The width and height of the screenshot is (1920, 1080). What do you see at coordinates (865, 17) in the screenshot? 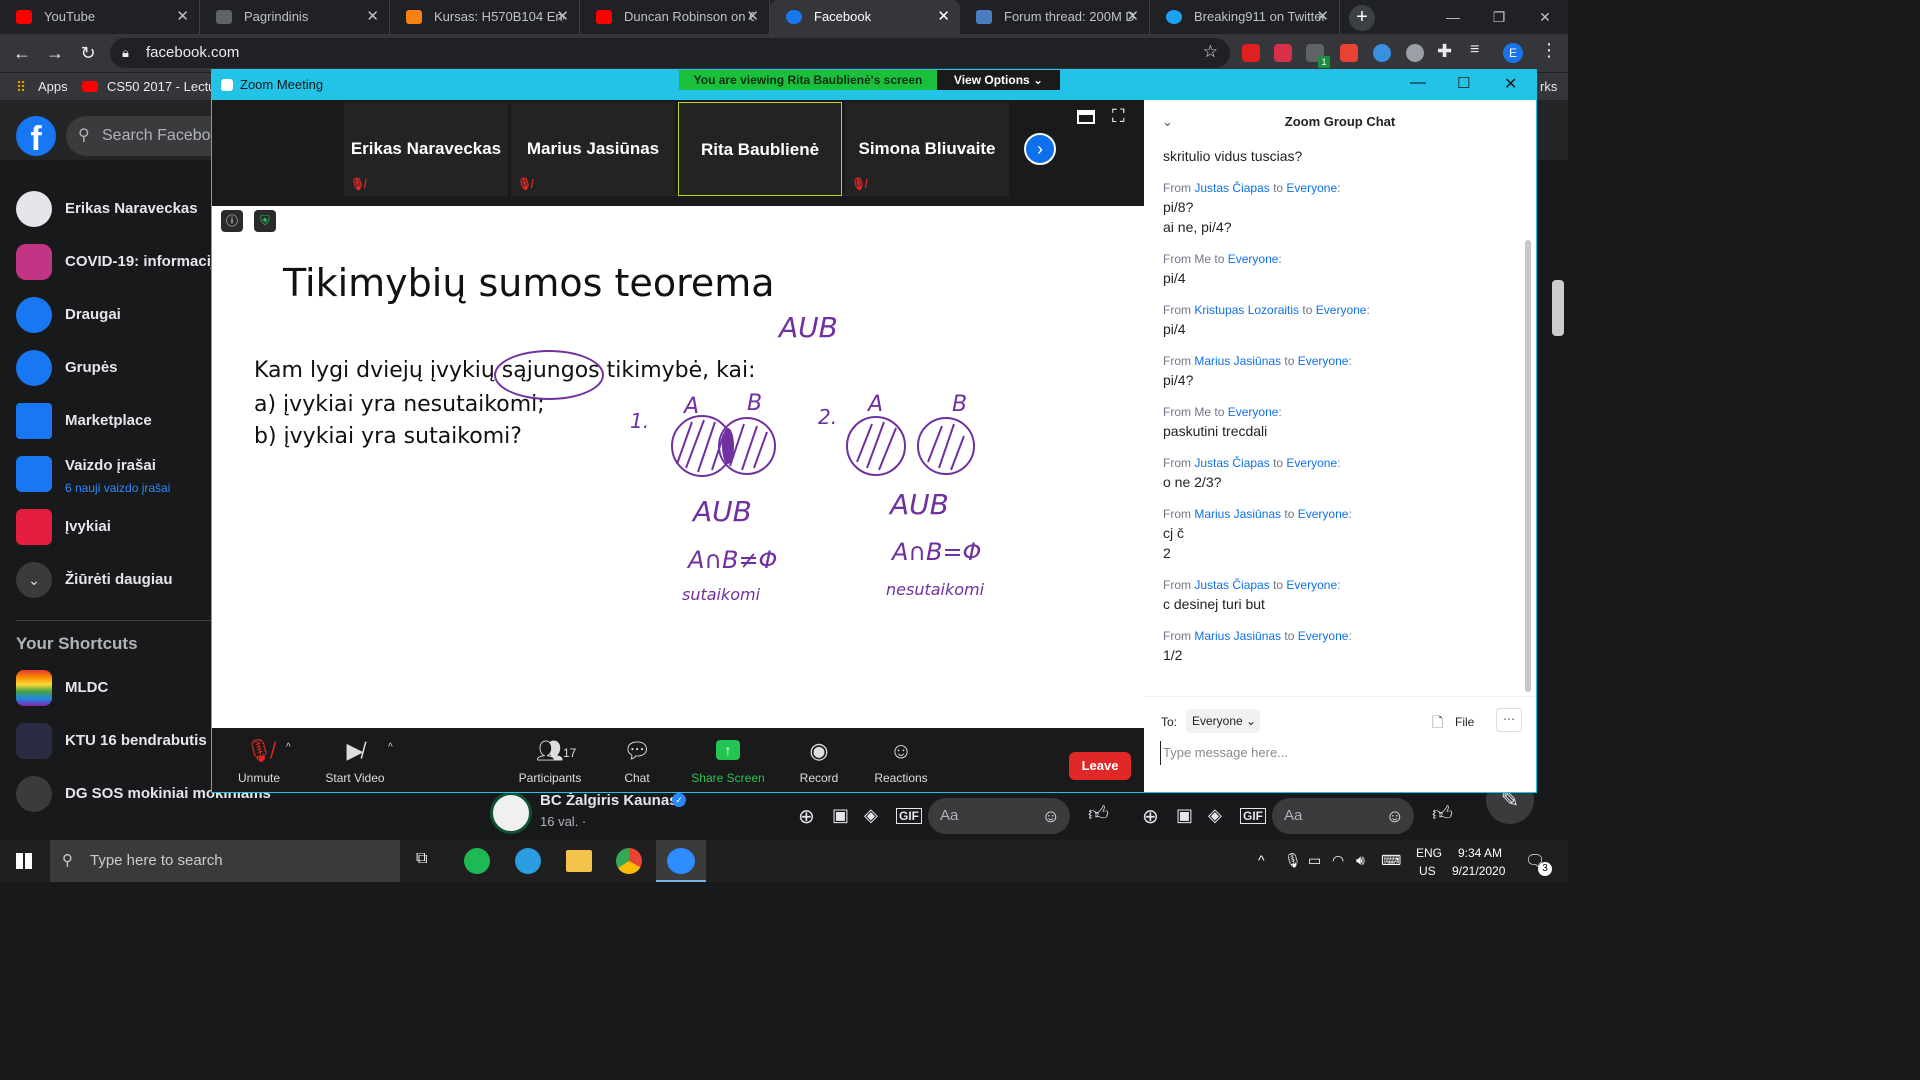
I see `tab-facebook: Facebook ✕` at bounding box center [865, 17].